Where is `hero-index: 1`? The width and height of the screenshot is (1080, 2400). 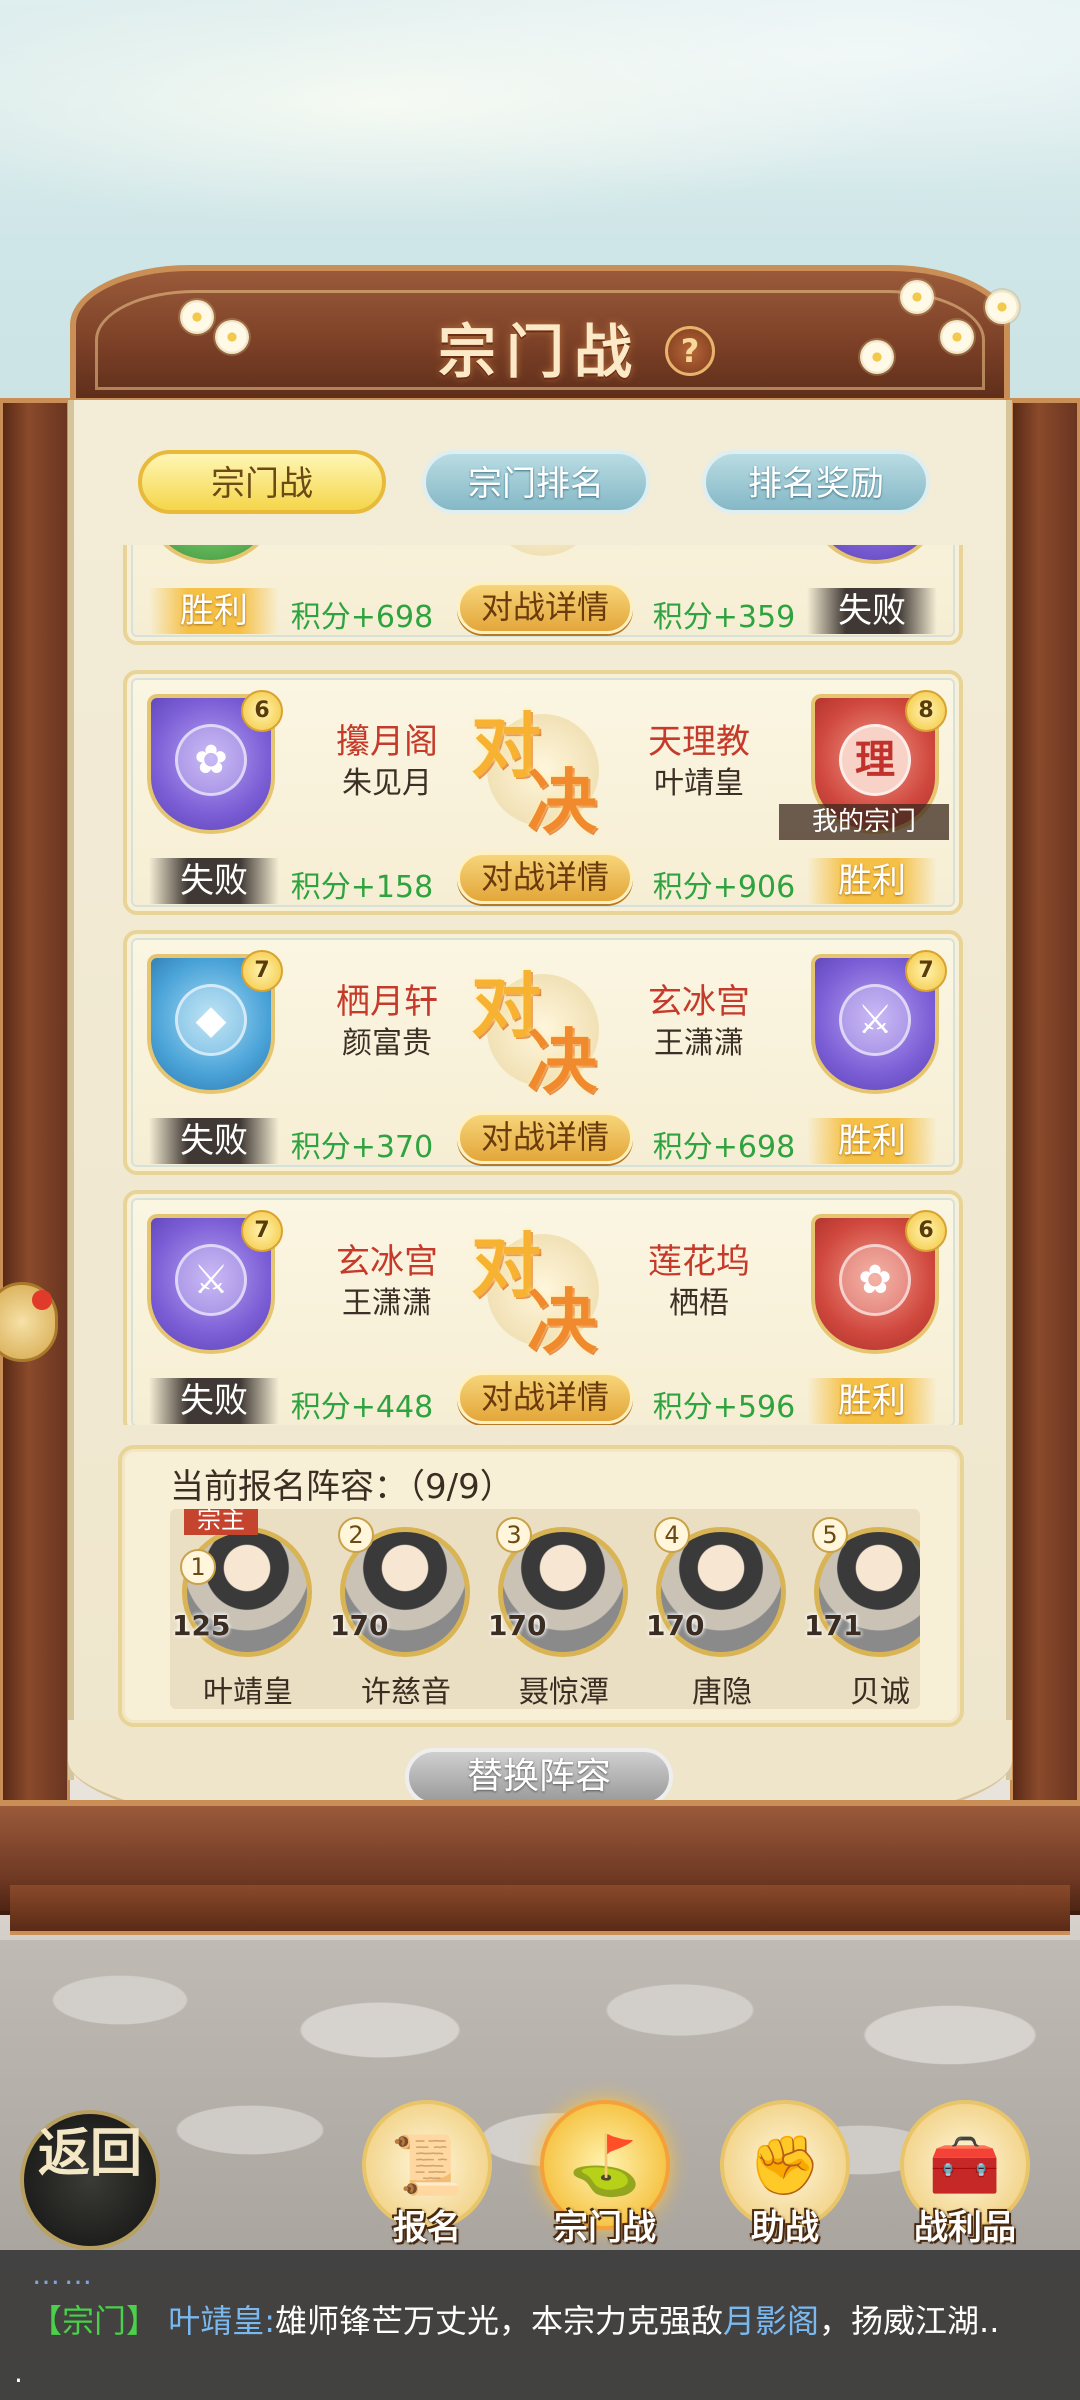
hero-index: 1 is located at coordinates (198, 1567).